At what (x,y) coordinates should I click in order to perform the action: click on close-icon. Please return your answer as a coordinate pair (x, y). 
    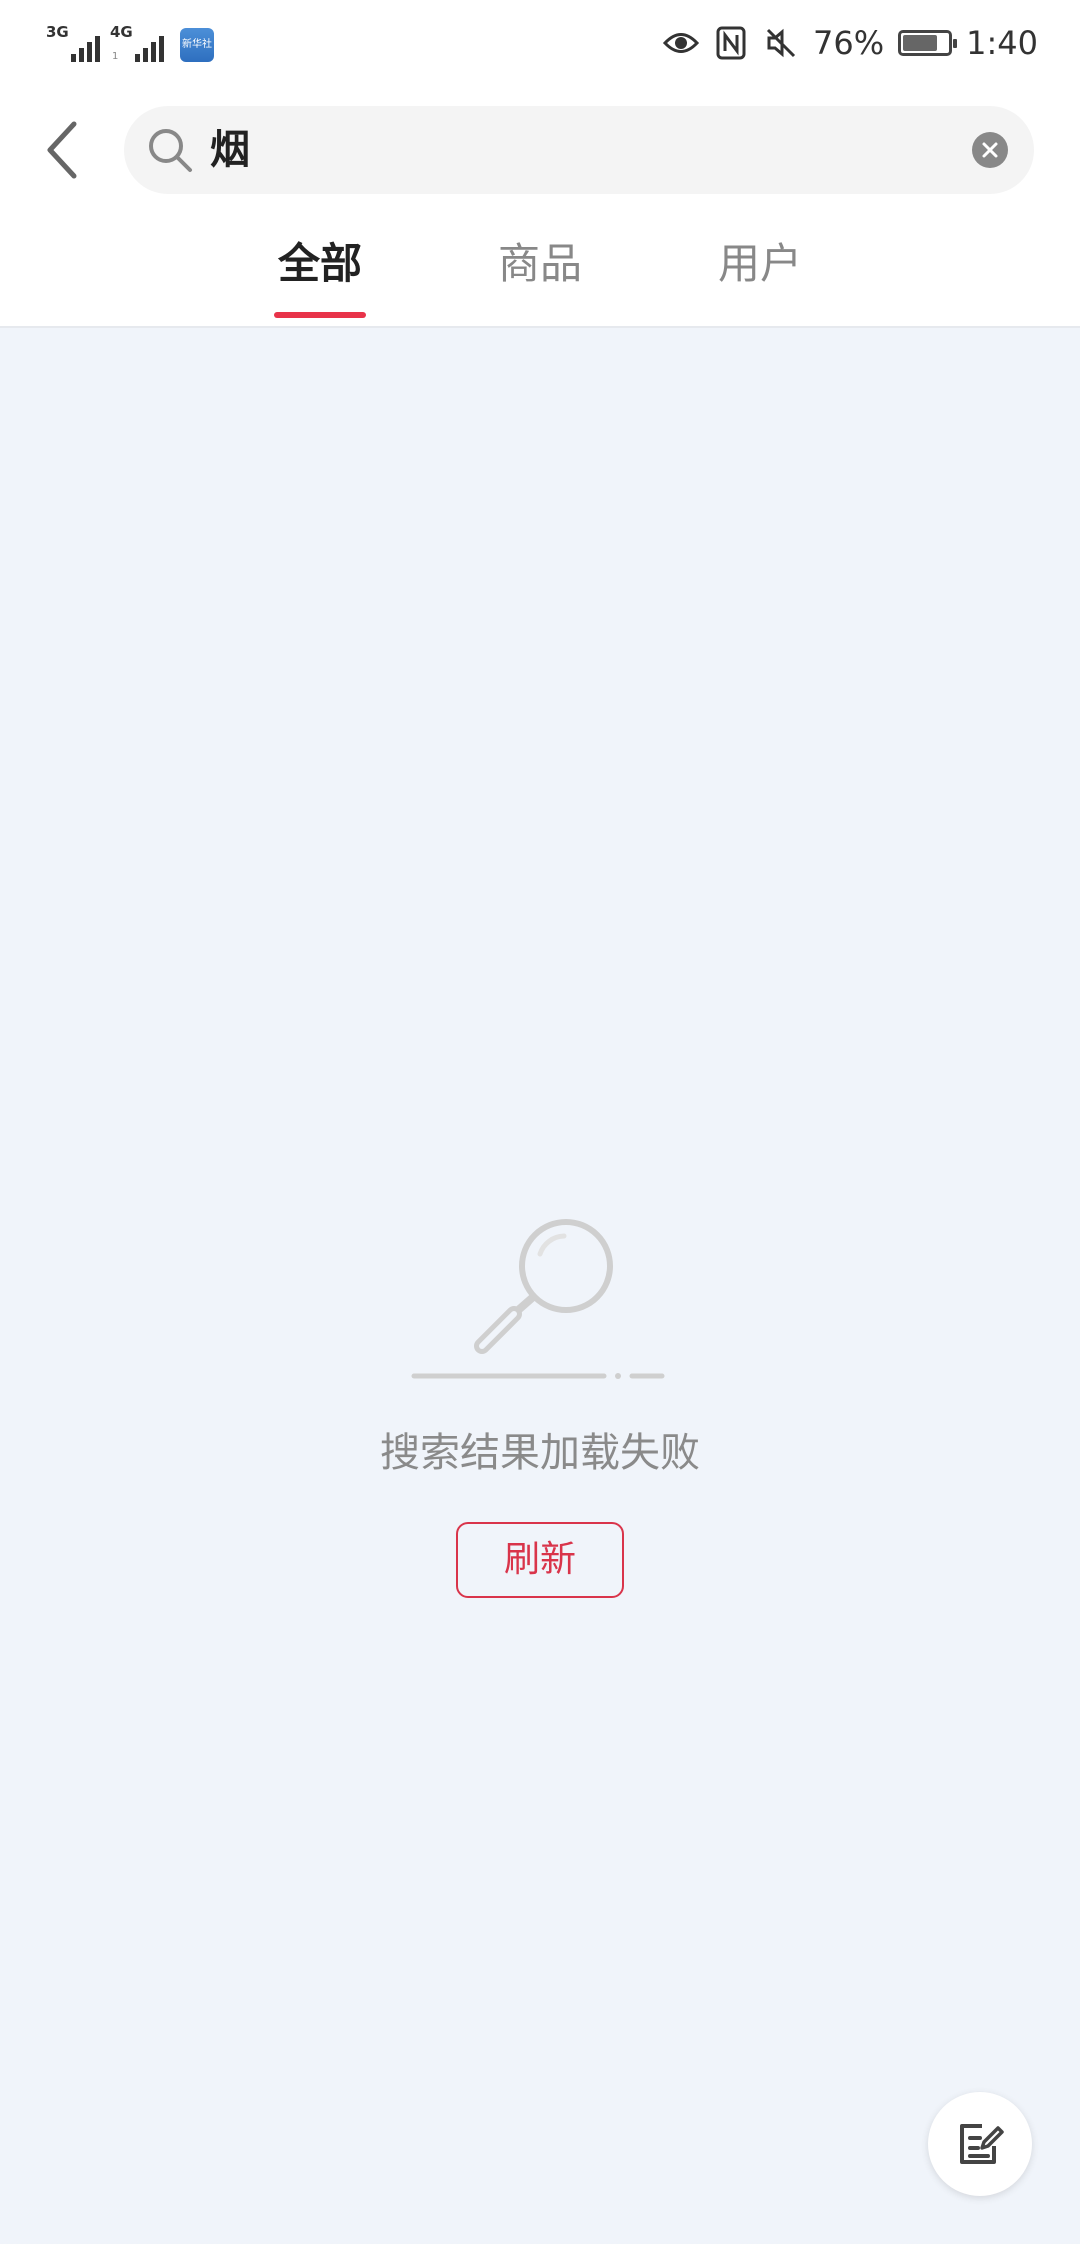
    Looking at the image, I should click on (990, 150).